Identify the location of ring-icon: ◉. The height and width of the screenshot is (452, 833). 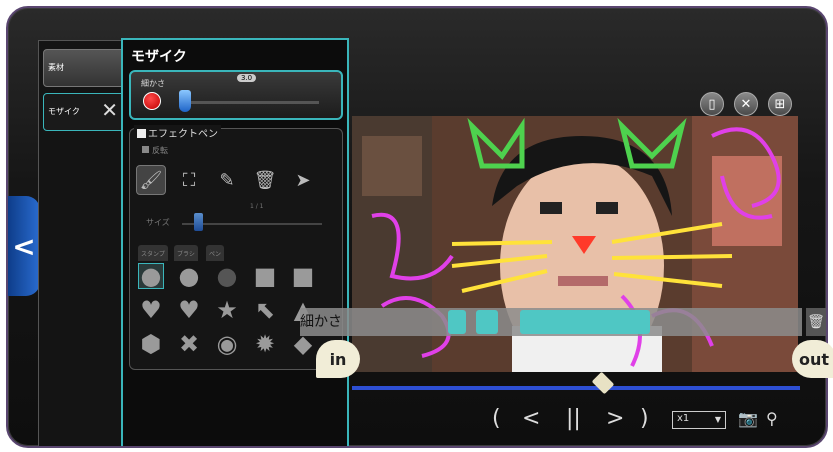
(227, 344).